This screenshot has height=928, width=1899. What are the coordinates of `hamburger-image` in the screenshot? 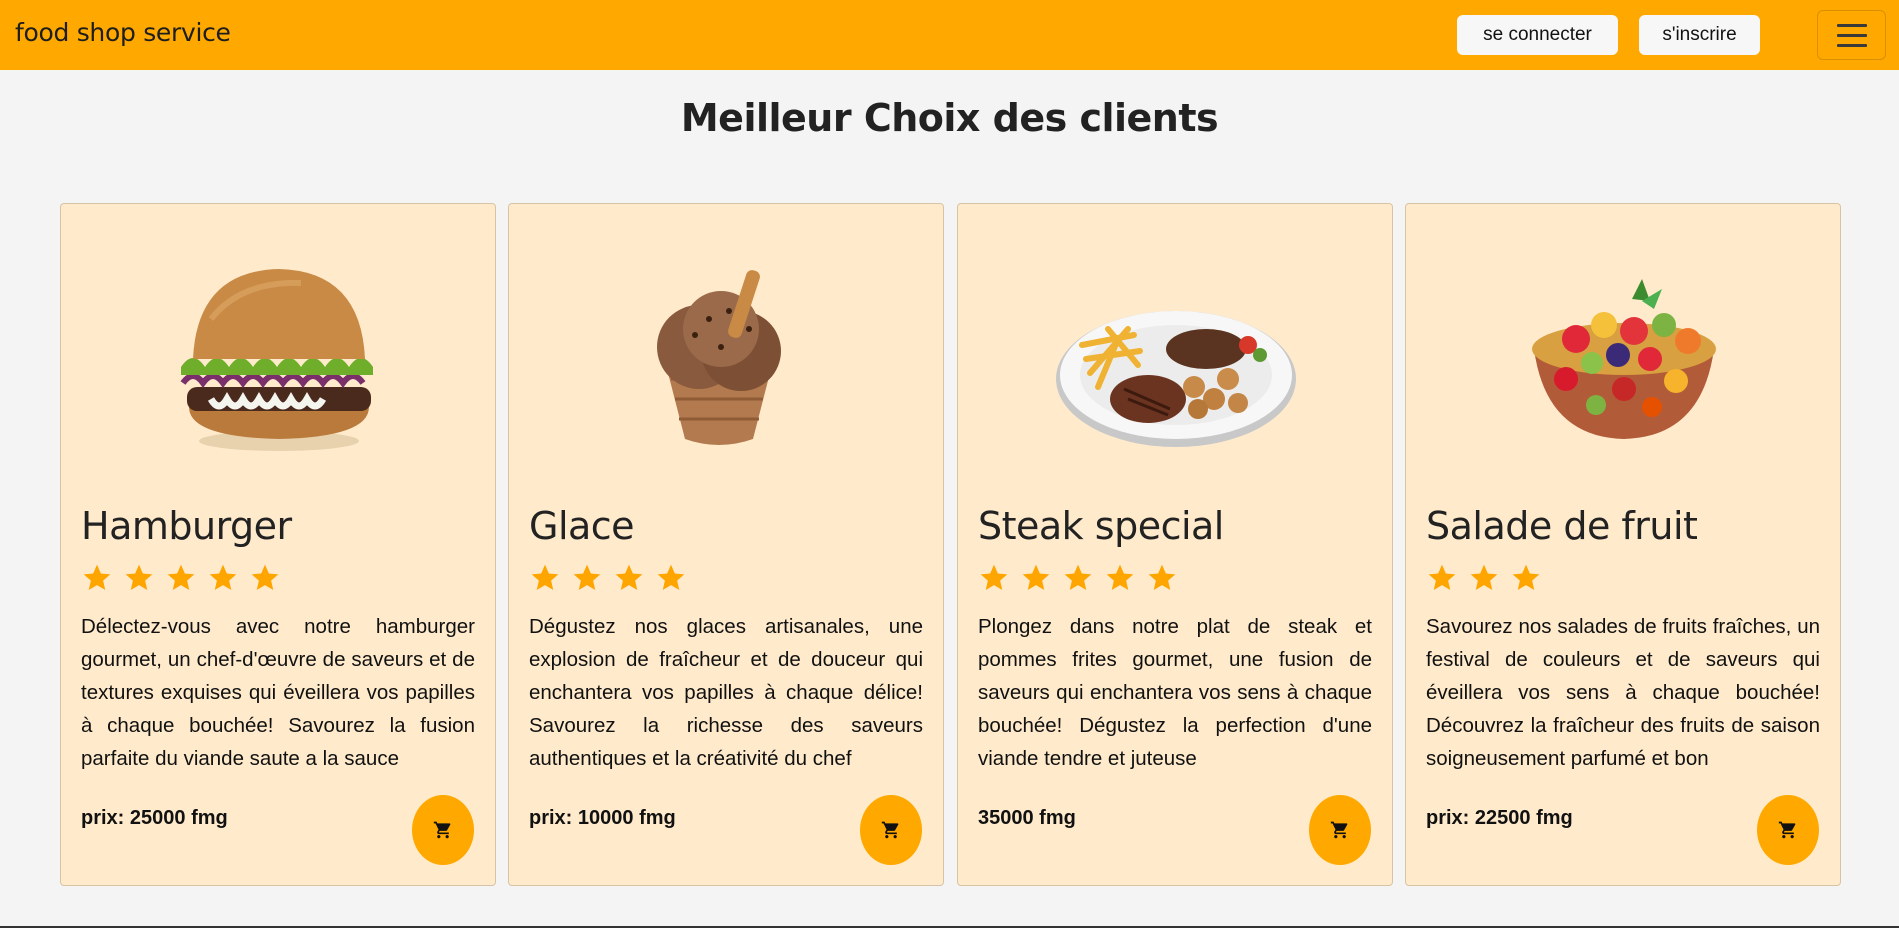 It's located at (279, 359).